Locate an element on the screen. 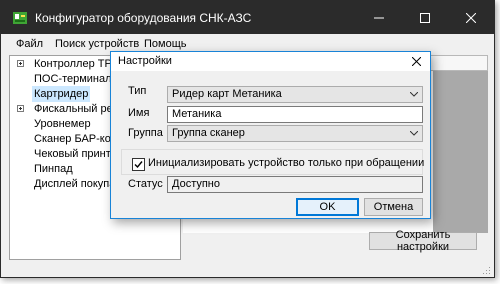 The image size is (500, 284). title-bar: Конфигуратор оборудования СНК-АЗС is located at coordinates (247, 17).